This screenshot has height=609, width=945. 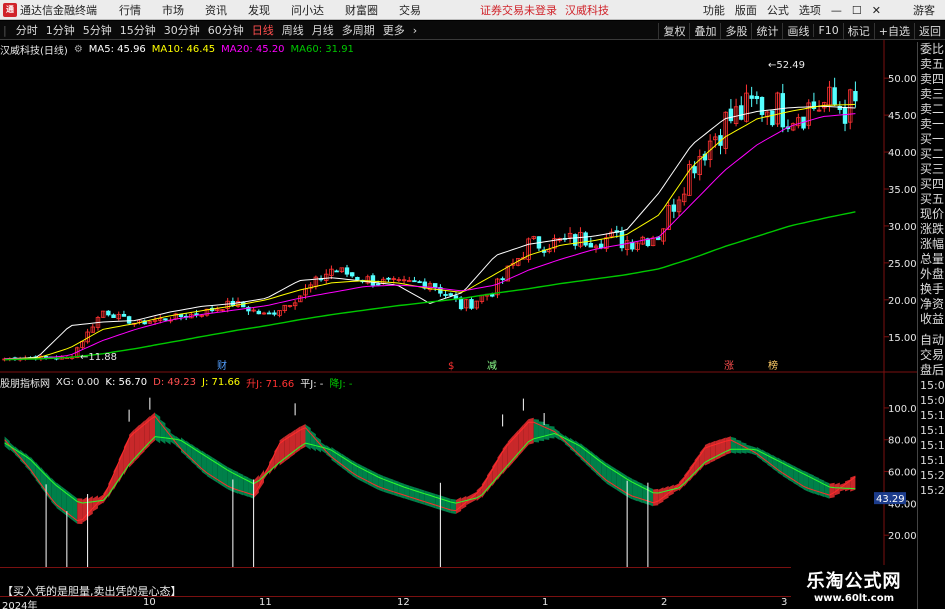 What do you see at coordinates (932, 229) in the screenshot?
I see `quote-field-12: 涨跌` at bounding box center [932, 229].